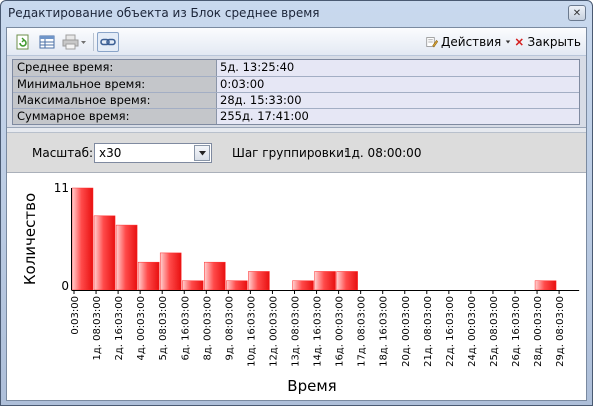  Describe the element at coordinates (340, 331) in the screenshot. I see `x-tick-label: 16д. 00:03:00` at that location.